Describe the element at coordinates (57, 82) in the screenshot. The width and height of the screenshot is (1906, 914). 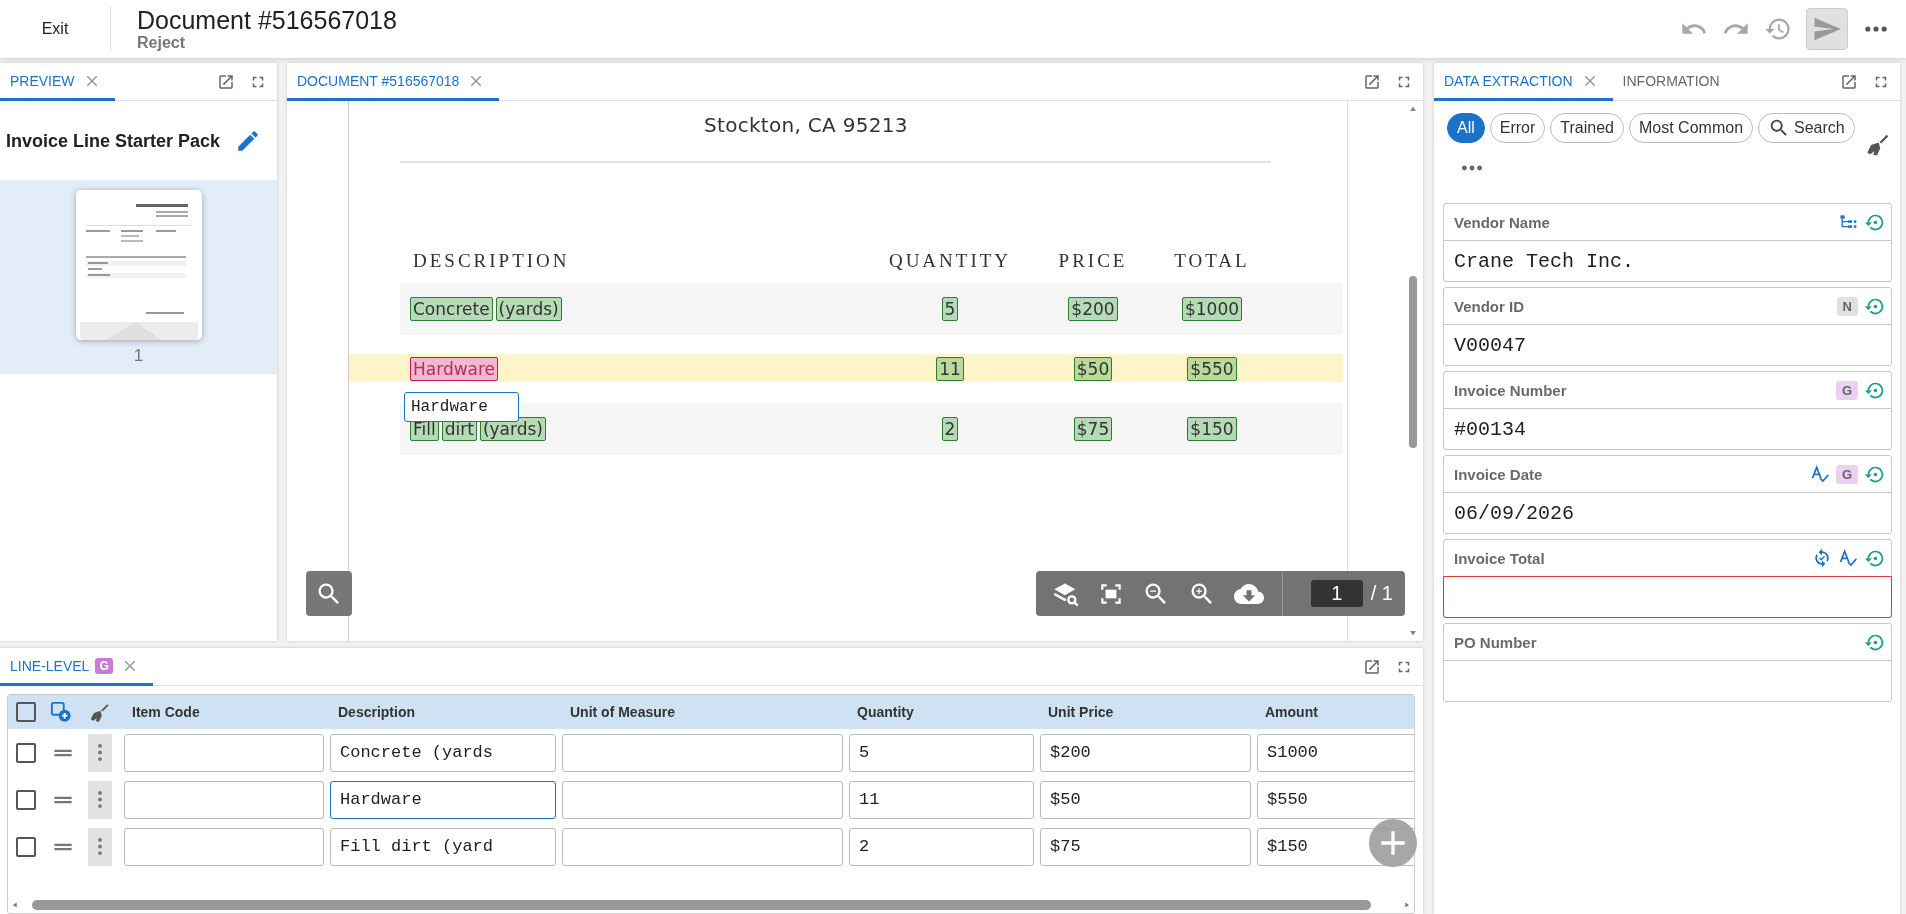
I see `tab: PREVIEW` at that location.